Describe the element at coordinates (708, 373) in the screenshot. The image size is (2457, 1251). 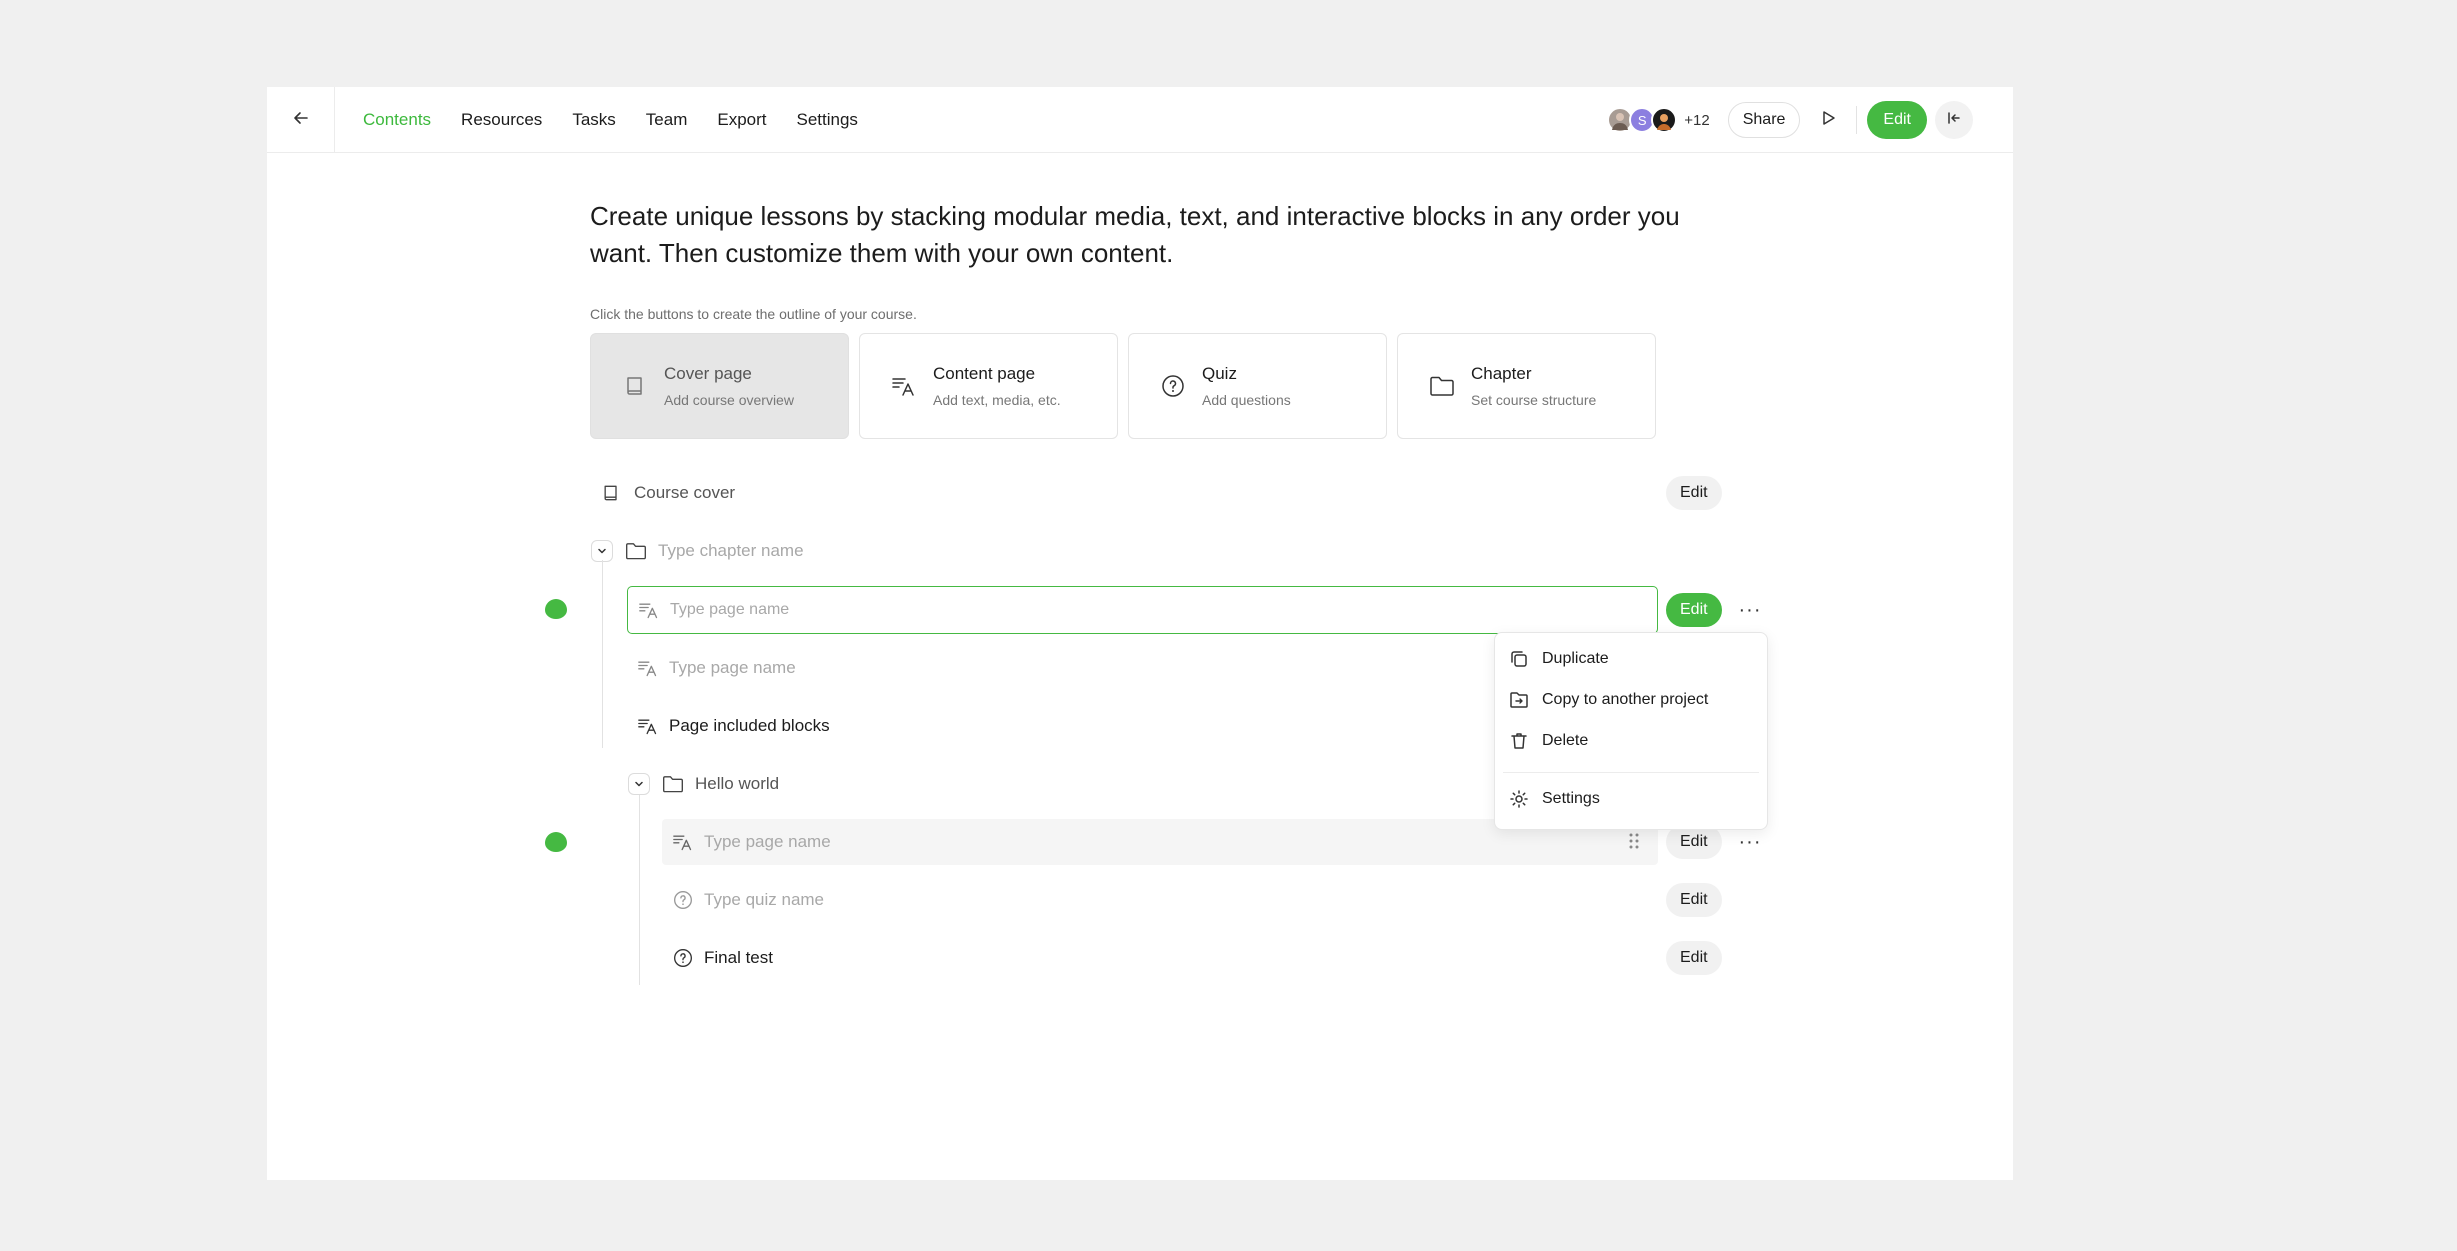
I see `card-title: Cover page` at that location.